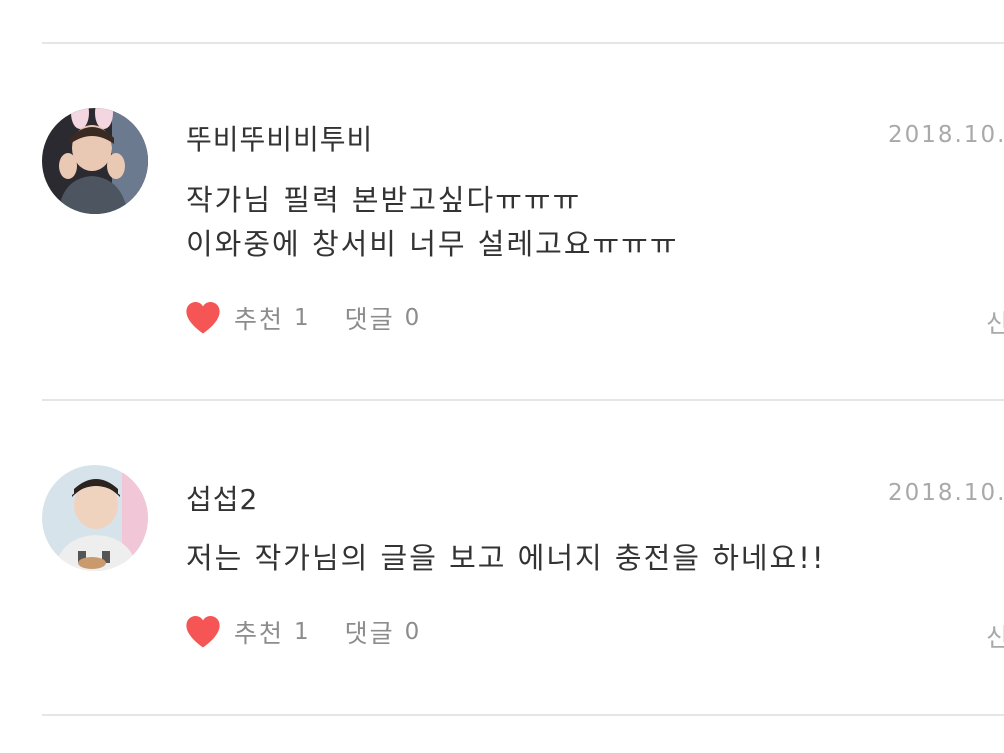  Describe the element at coordinates (523, 43) in the screenshot. I see `top-divider` at that location.